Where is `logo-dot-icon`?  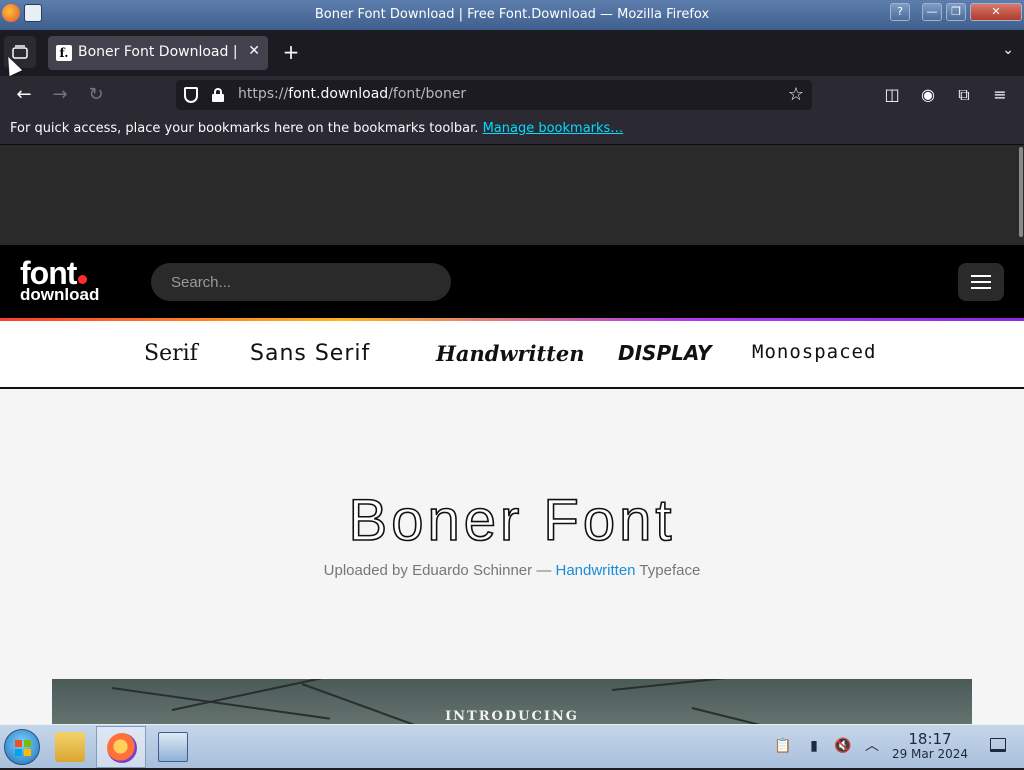
logo-dot-icon is located at coordinates (83, 279).